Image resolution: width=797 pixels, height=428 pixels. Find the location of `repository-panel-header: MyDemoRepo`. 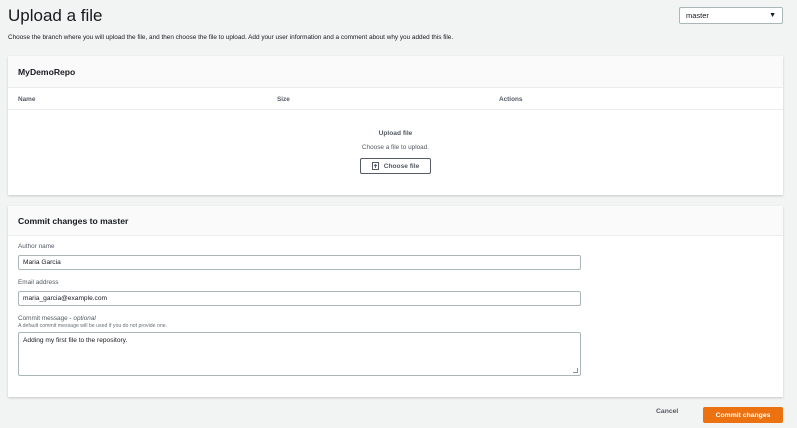

repository-panel-header: MyDemoRepo is located at coordinates (395, 72).